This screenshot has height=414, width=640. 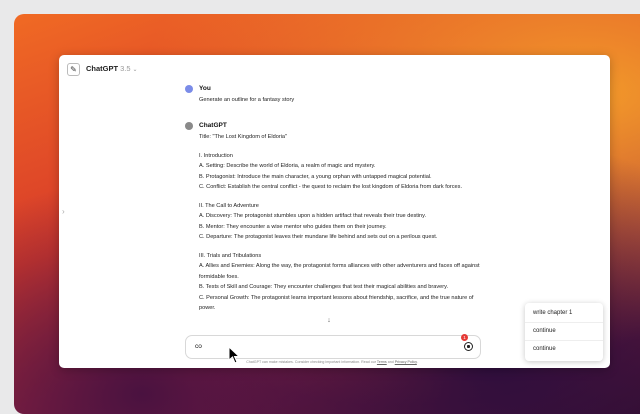 What do you see at coordinates (234, 355) in the screenshot?
I see `mouse-cursor-icon` at bounding box center [234, 355].